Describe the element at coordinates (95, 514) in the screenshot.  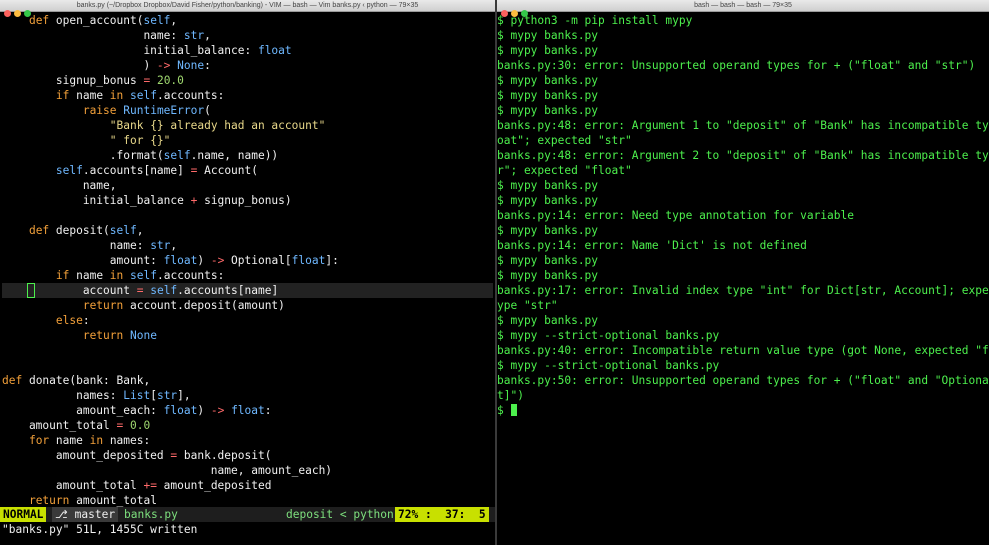
I see `branch-name: master` at that location.